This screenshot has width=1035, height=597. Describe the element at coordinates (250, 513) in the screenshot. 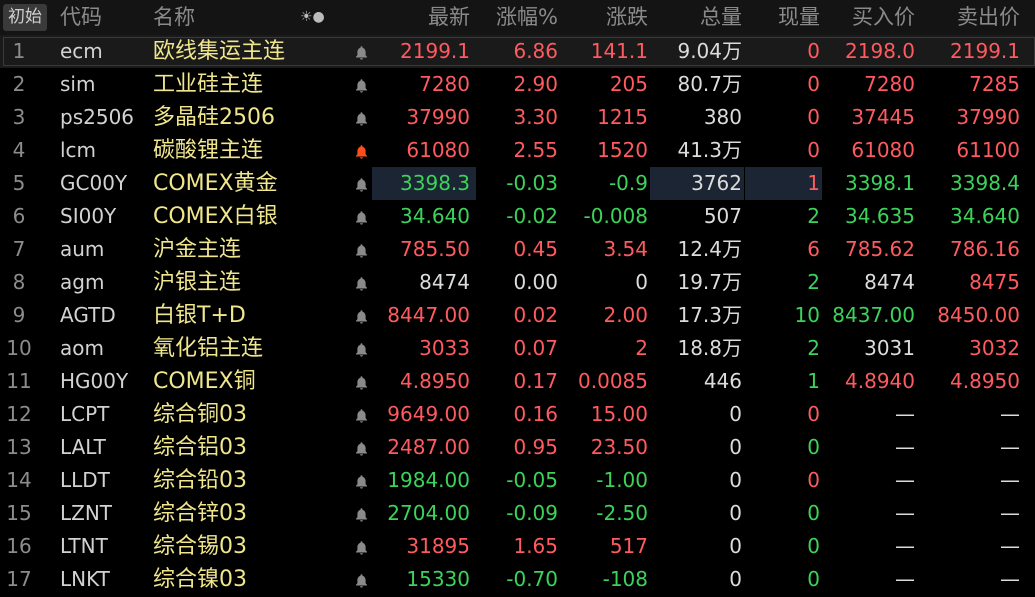

I see `symbol-name: 综合锌03` at that location.